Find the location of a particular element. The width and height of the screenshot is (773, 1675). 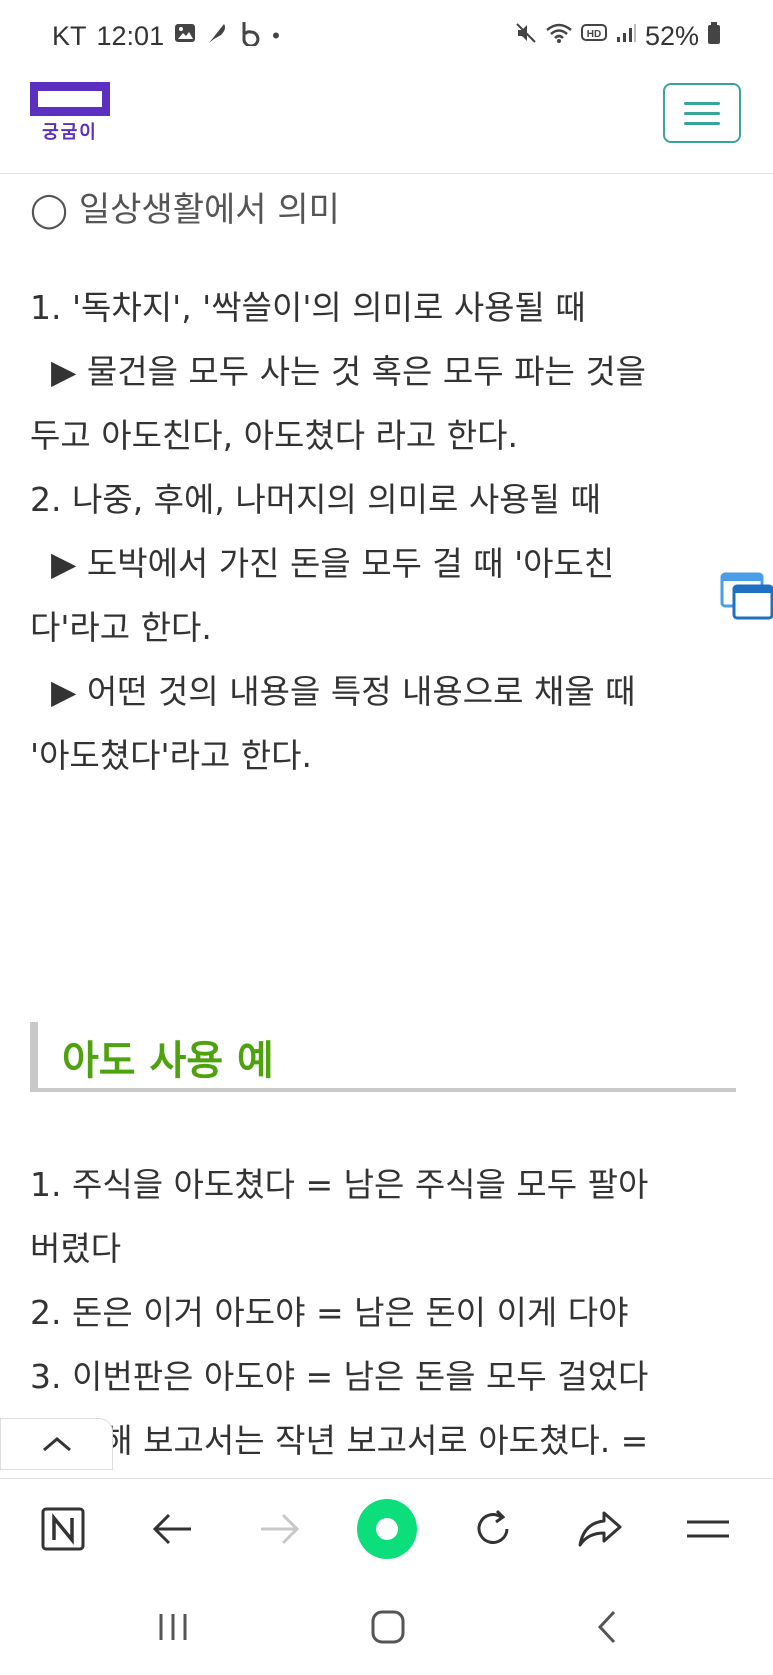

article-line: 2. 나중, 후에, 나머지의 의미로 사용될 때 is located at coordinates (315, 499).